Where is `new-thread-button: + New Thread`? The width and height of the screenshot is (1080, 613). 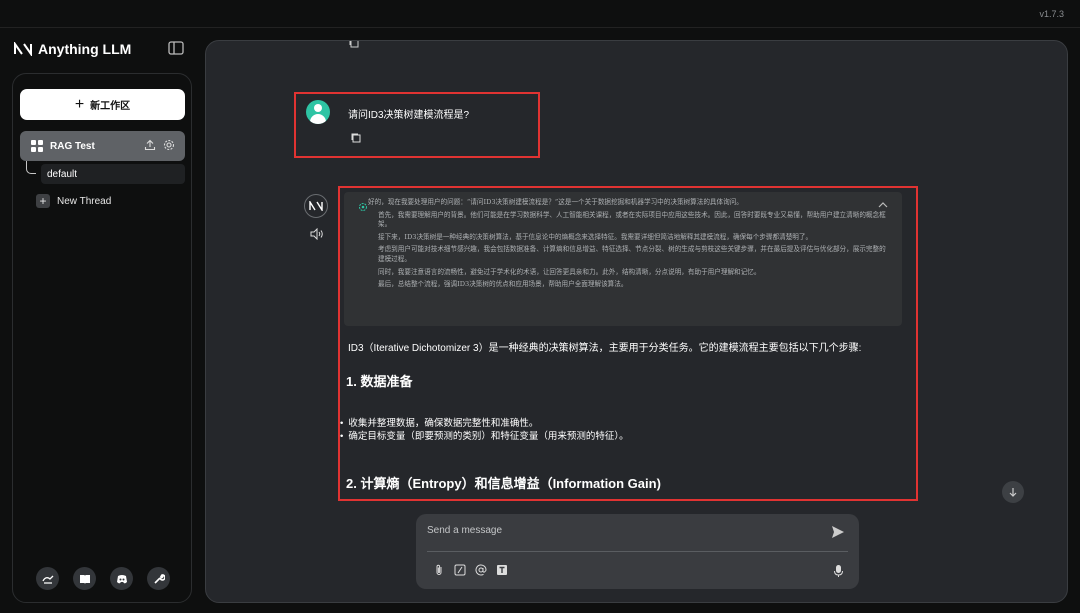
new-thread-button: + New Thread is located at coordinates (73, 201).